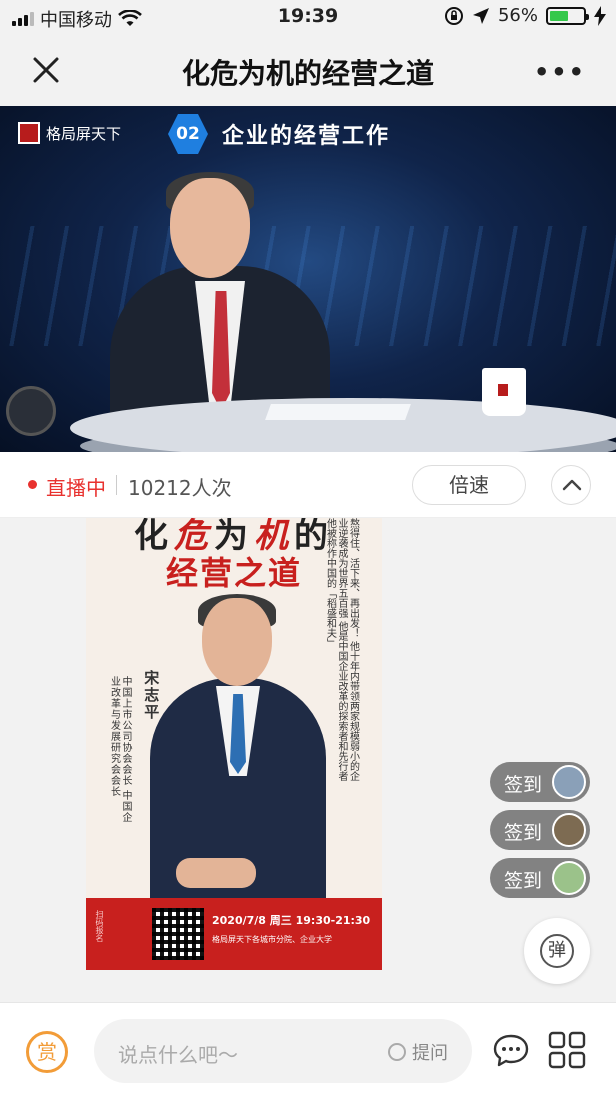  Describe the element at coordinates (216, 873) in the screenshot. I see `poster-hands` at that location.